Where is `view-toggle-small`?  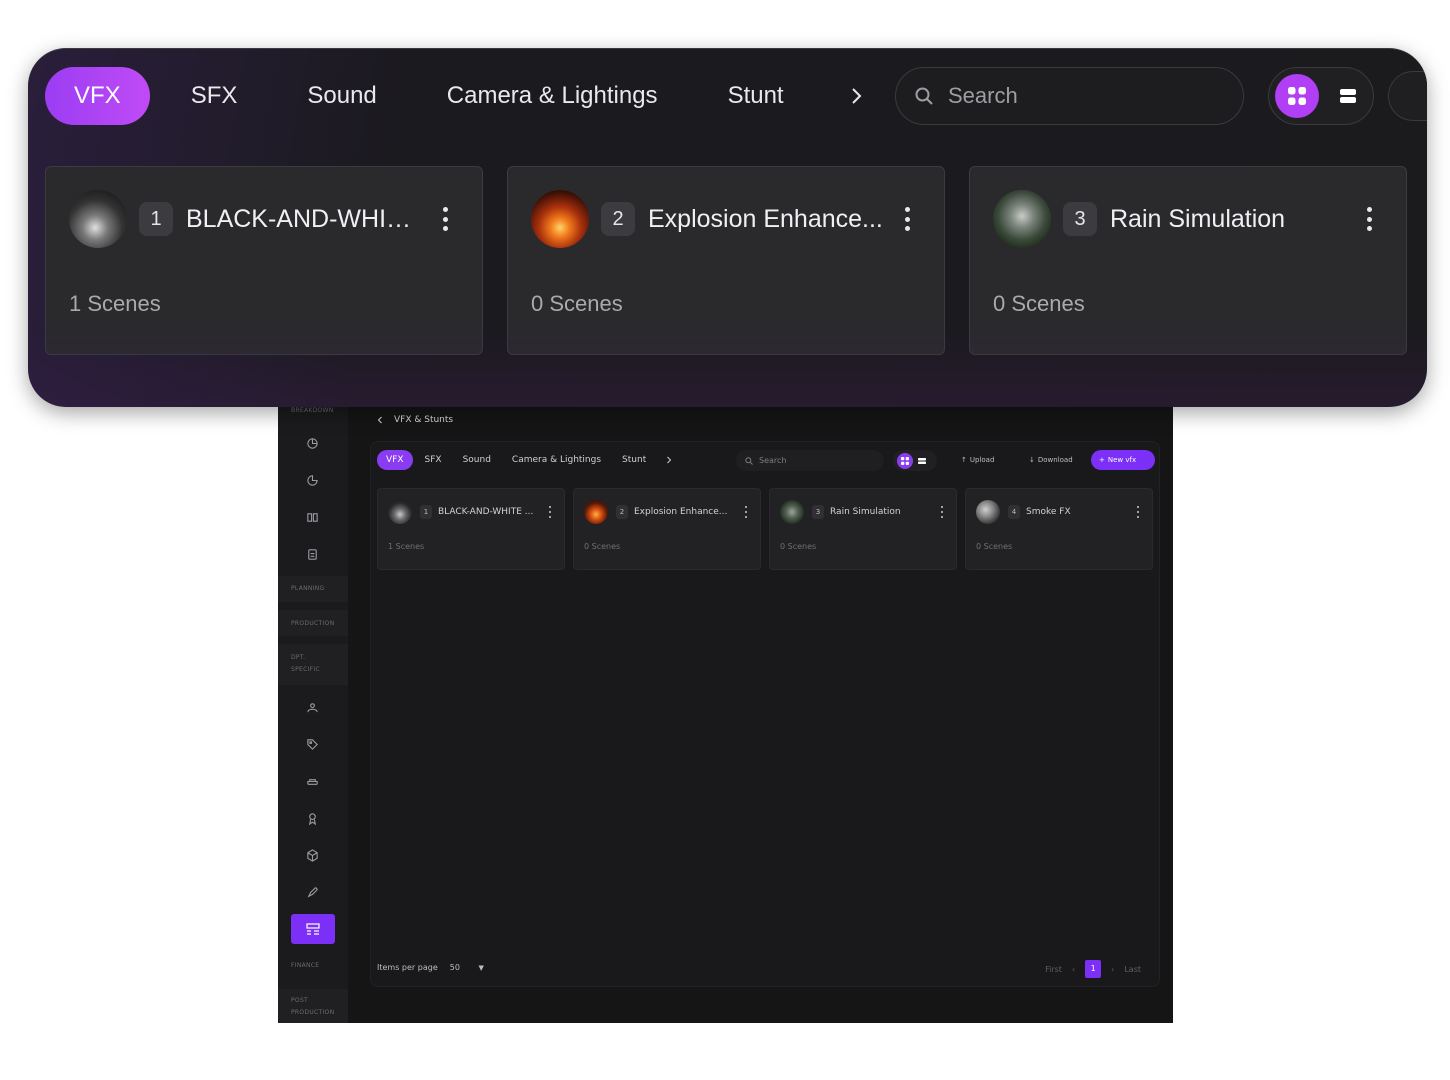
view-toggle-small is located at coordinates (915, 460).